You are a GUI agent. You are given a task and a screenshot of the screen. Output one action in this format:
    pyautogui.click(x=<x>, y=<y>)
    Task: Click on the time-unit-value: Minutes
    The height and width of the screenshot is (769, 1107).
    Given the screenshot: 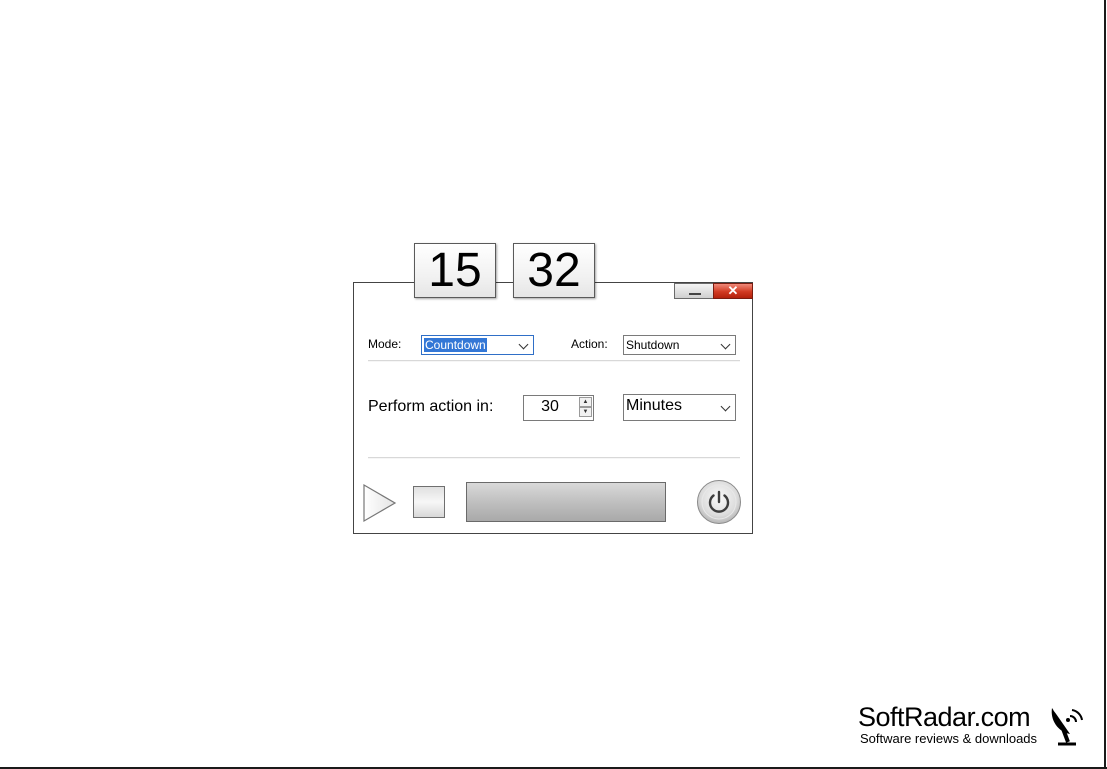 What is the action you would take?
    pyautogui.click(x=654, y=405)
    